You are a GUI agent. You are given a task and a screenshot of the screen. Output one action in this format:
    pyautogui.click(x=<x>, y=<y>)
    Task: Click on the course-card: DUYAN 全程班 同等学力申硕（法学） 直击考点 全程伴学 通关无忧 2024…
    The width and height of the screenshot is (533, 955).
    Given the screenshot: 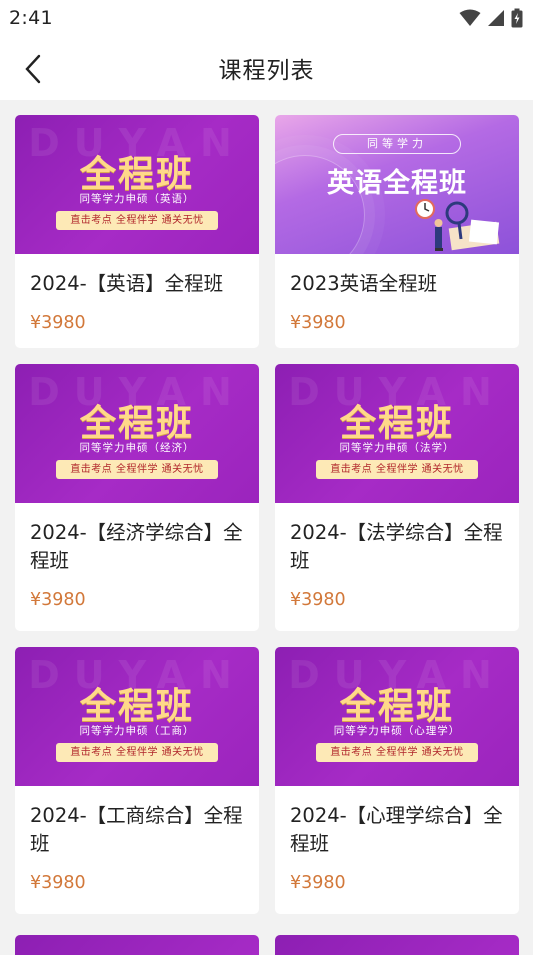 What is the action you would take?
    pyautogui.click(x=397, y=497)
    